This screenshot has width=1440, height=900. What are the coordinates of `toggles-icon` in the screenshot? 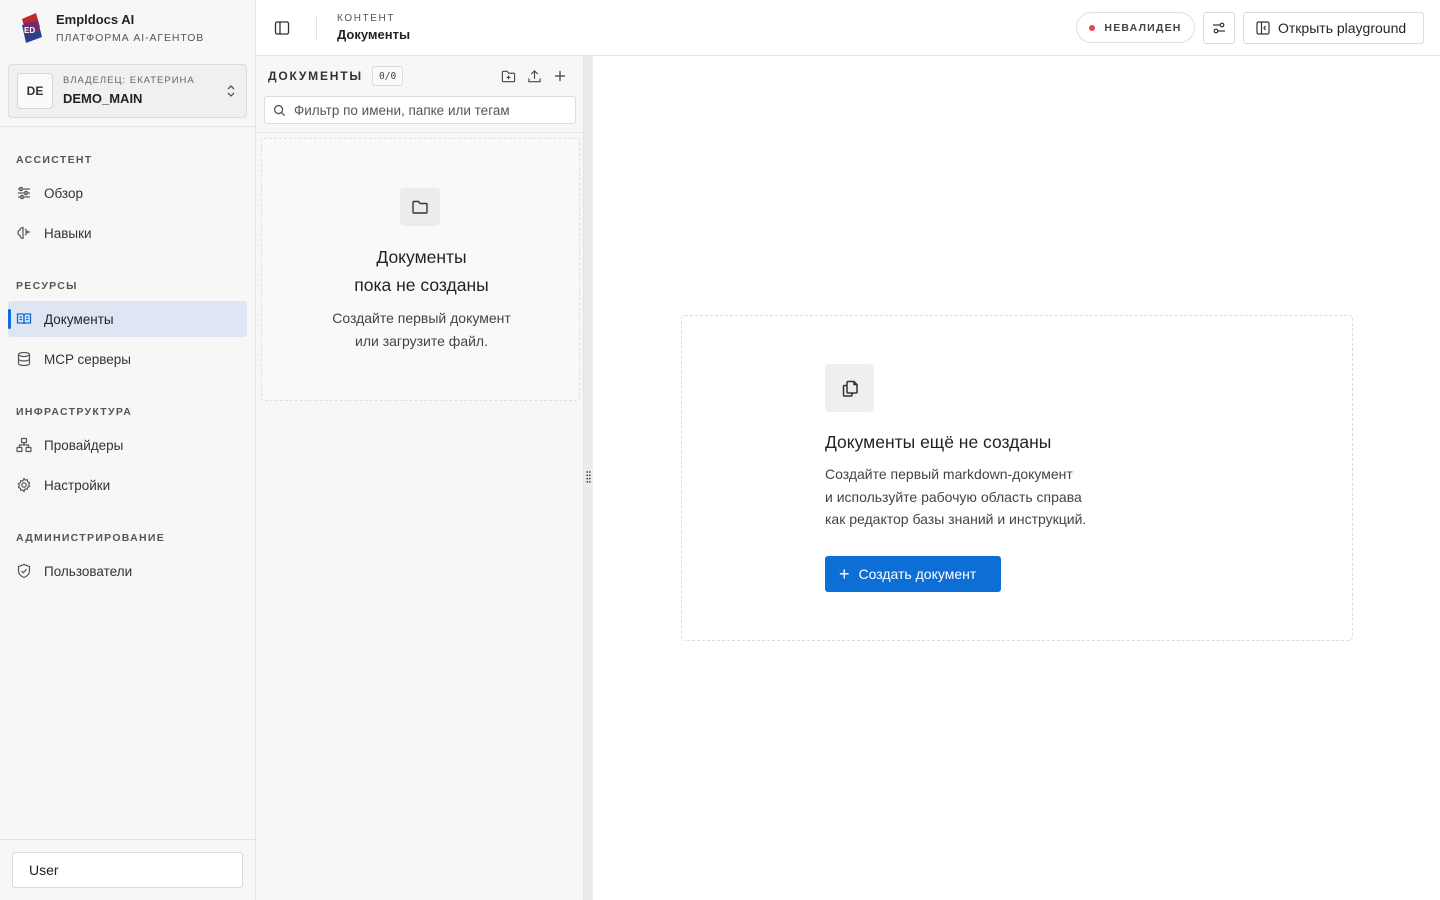 It's located at (1219, 28).